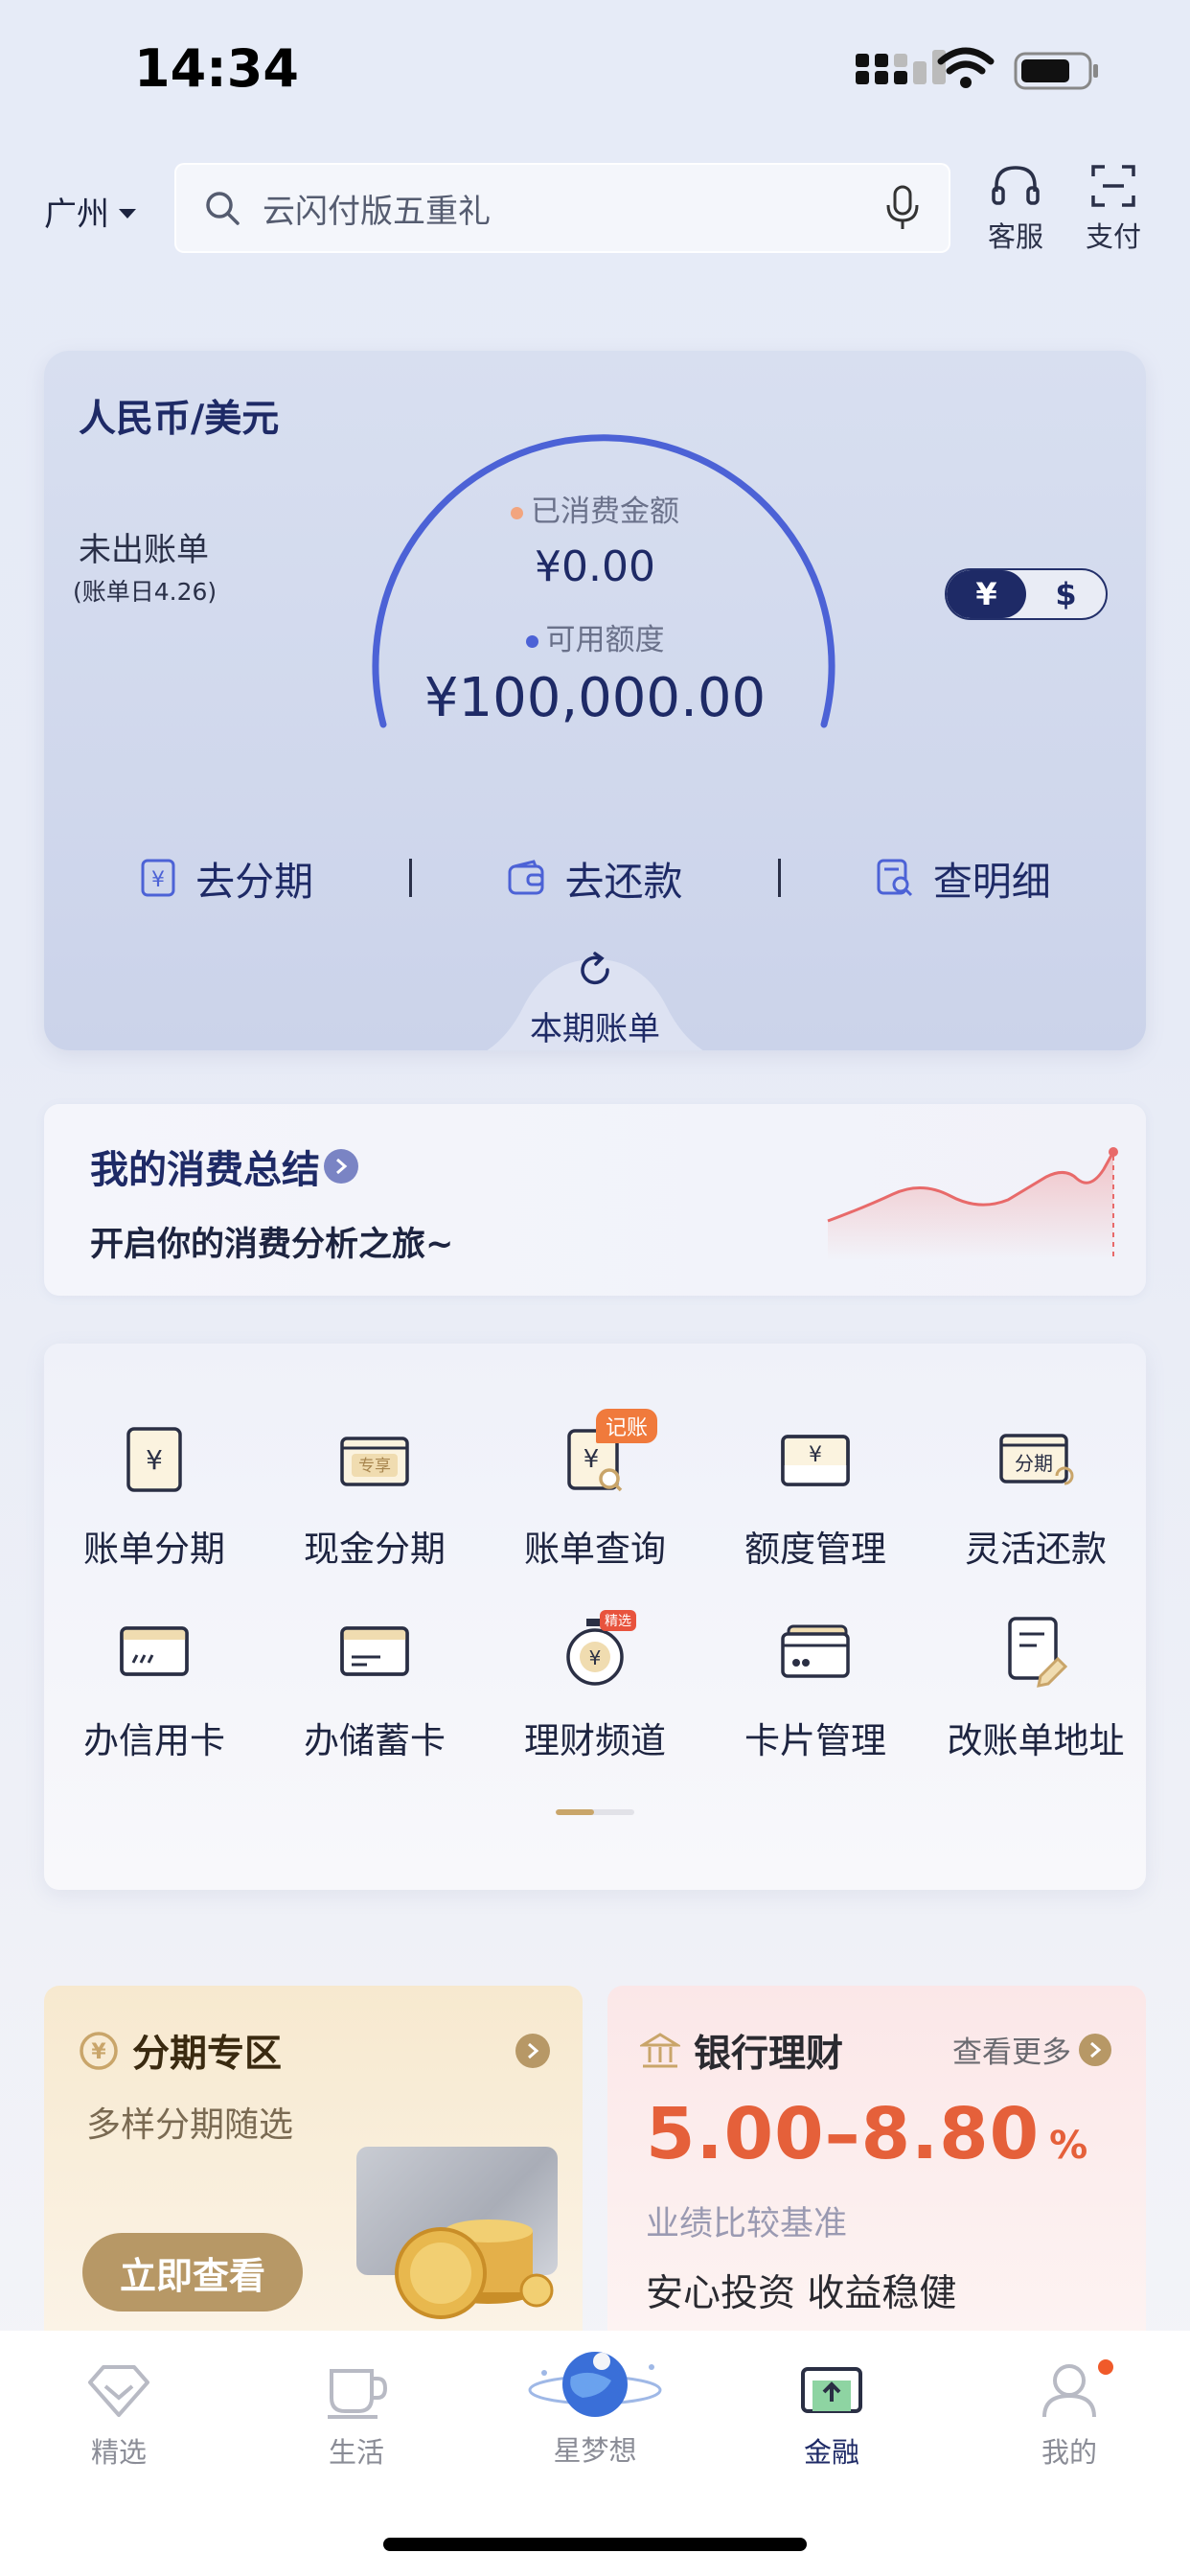 The image size is (1190, 2576). I want to click on service-apply-debit-card: 办储蓄卡, so click(374, 1685).